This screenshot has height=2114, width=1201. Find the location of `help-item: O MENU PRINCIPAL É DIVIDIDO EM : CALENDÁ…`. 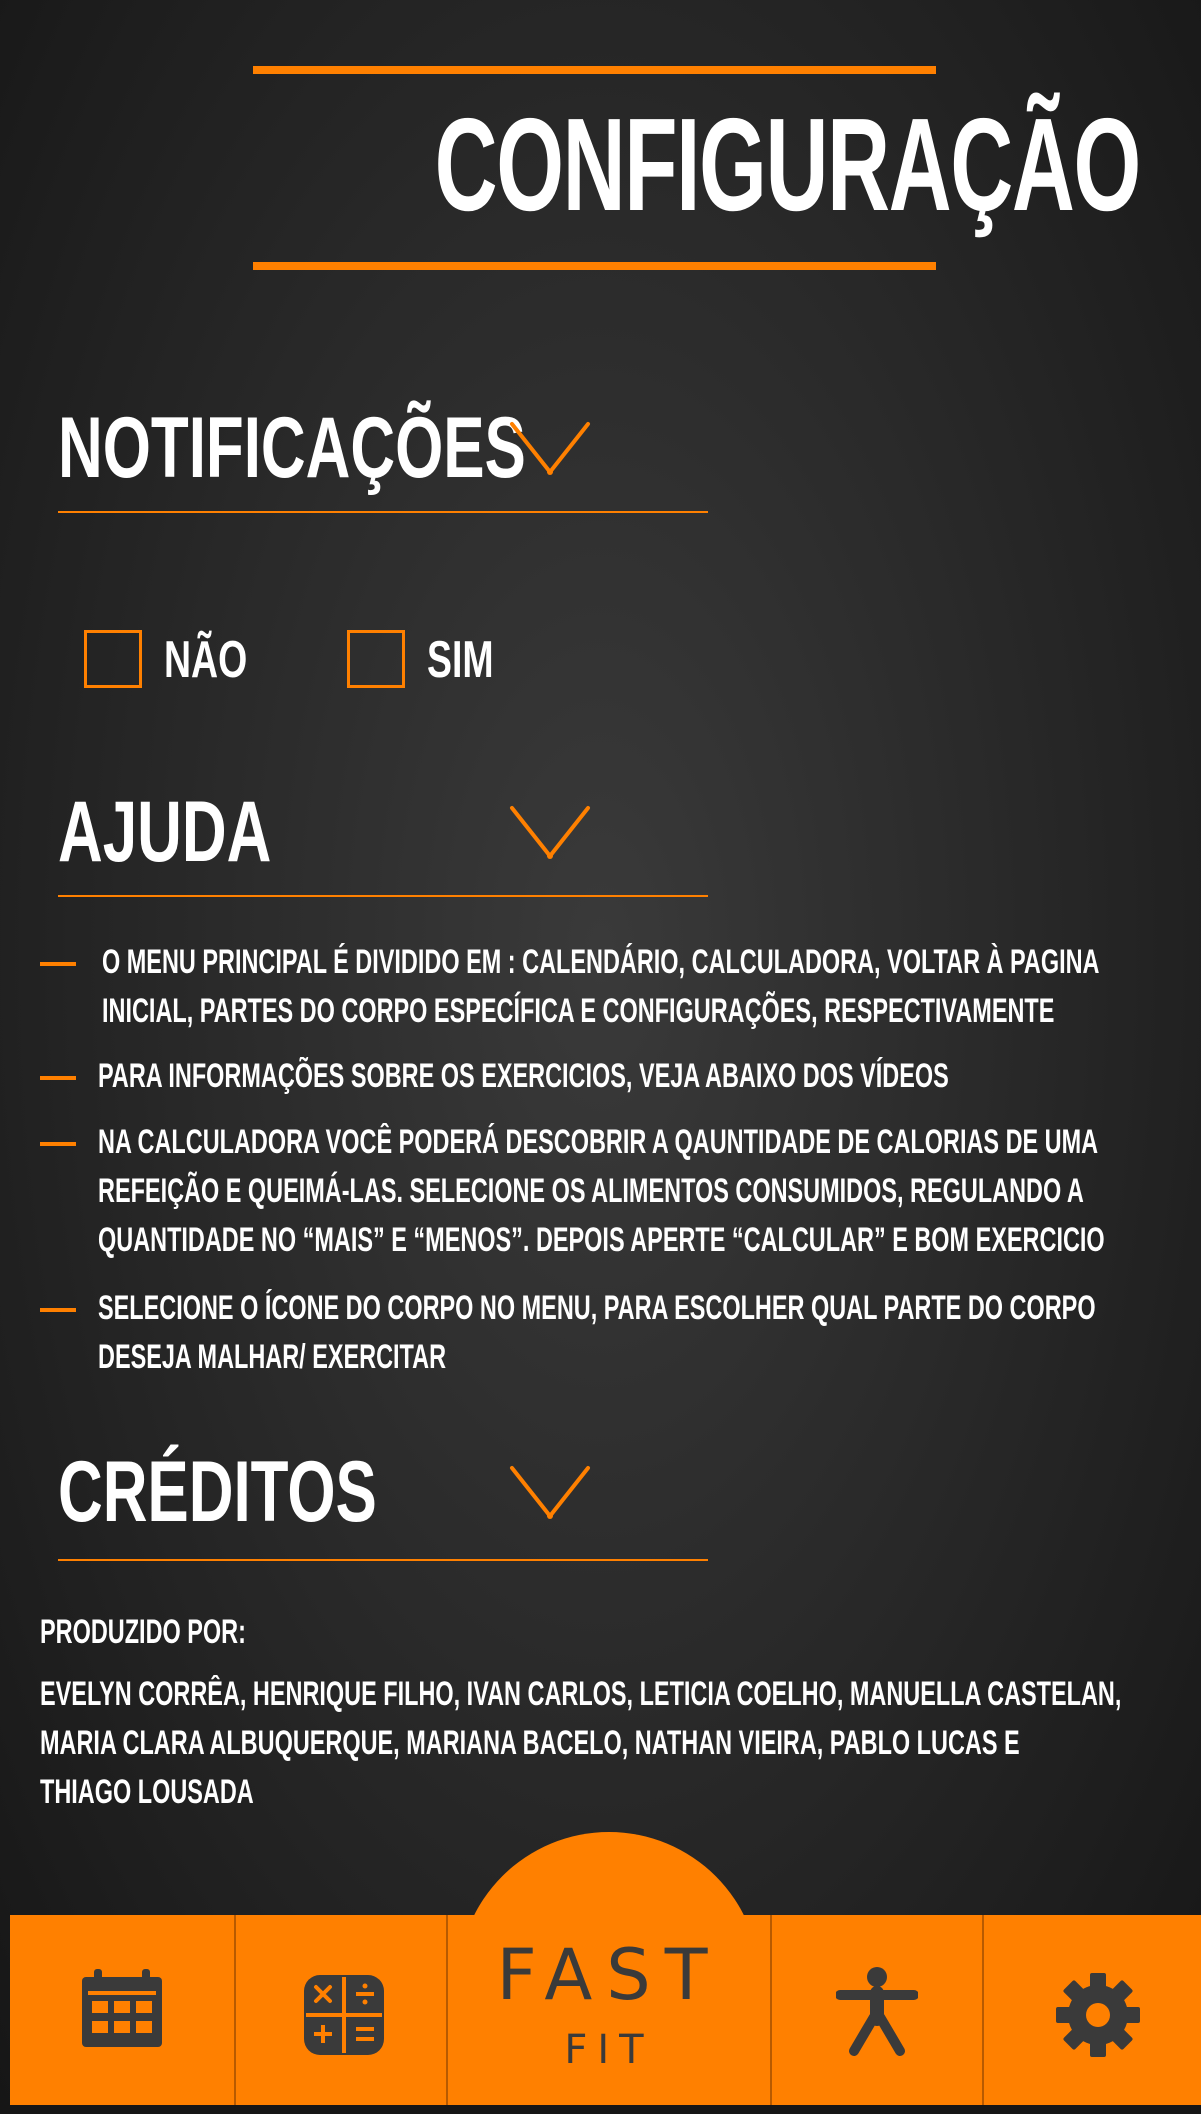

help-item: O MENU PRINCIPAL É DIVIDIDO EM : CALENDÁ… is located at coordinates (600, 988).